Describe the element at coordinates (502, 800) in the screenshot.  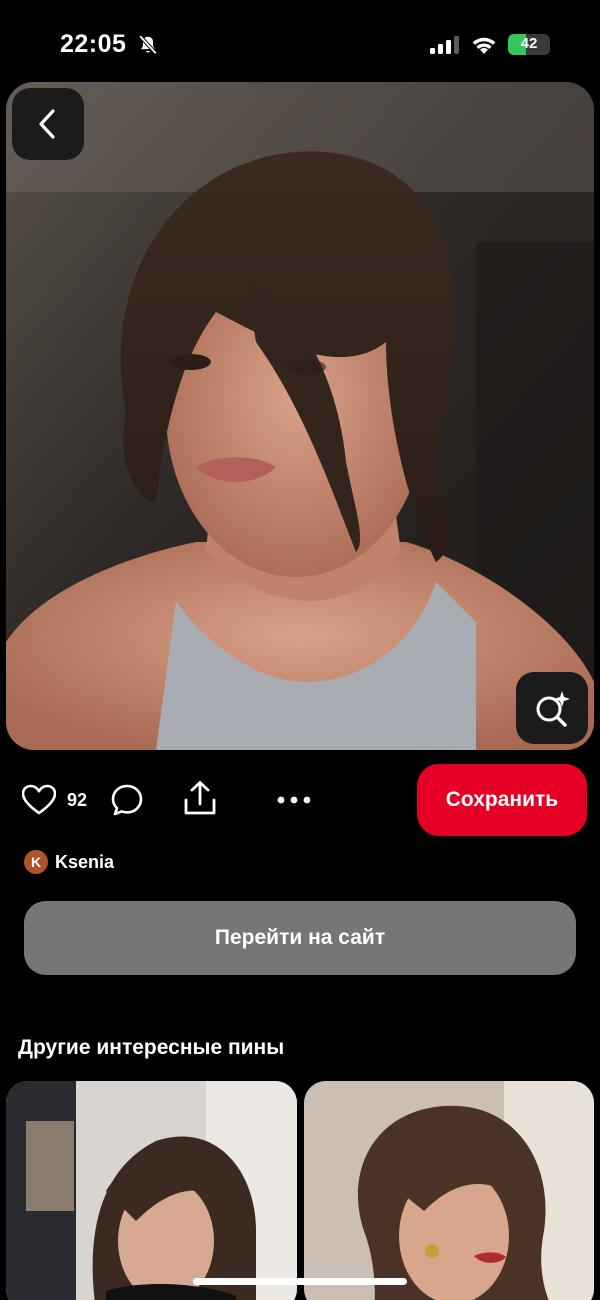
I see `save-button: Сохранить` at that location.